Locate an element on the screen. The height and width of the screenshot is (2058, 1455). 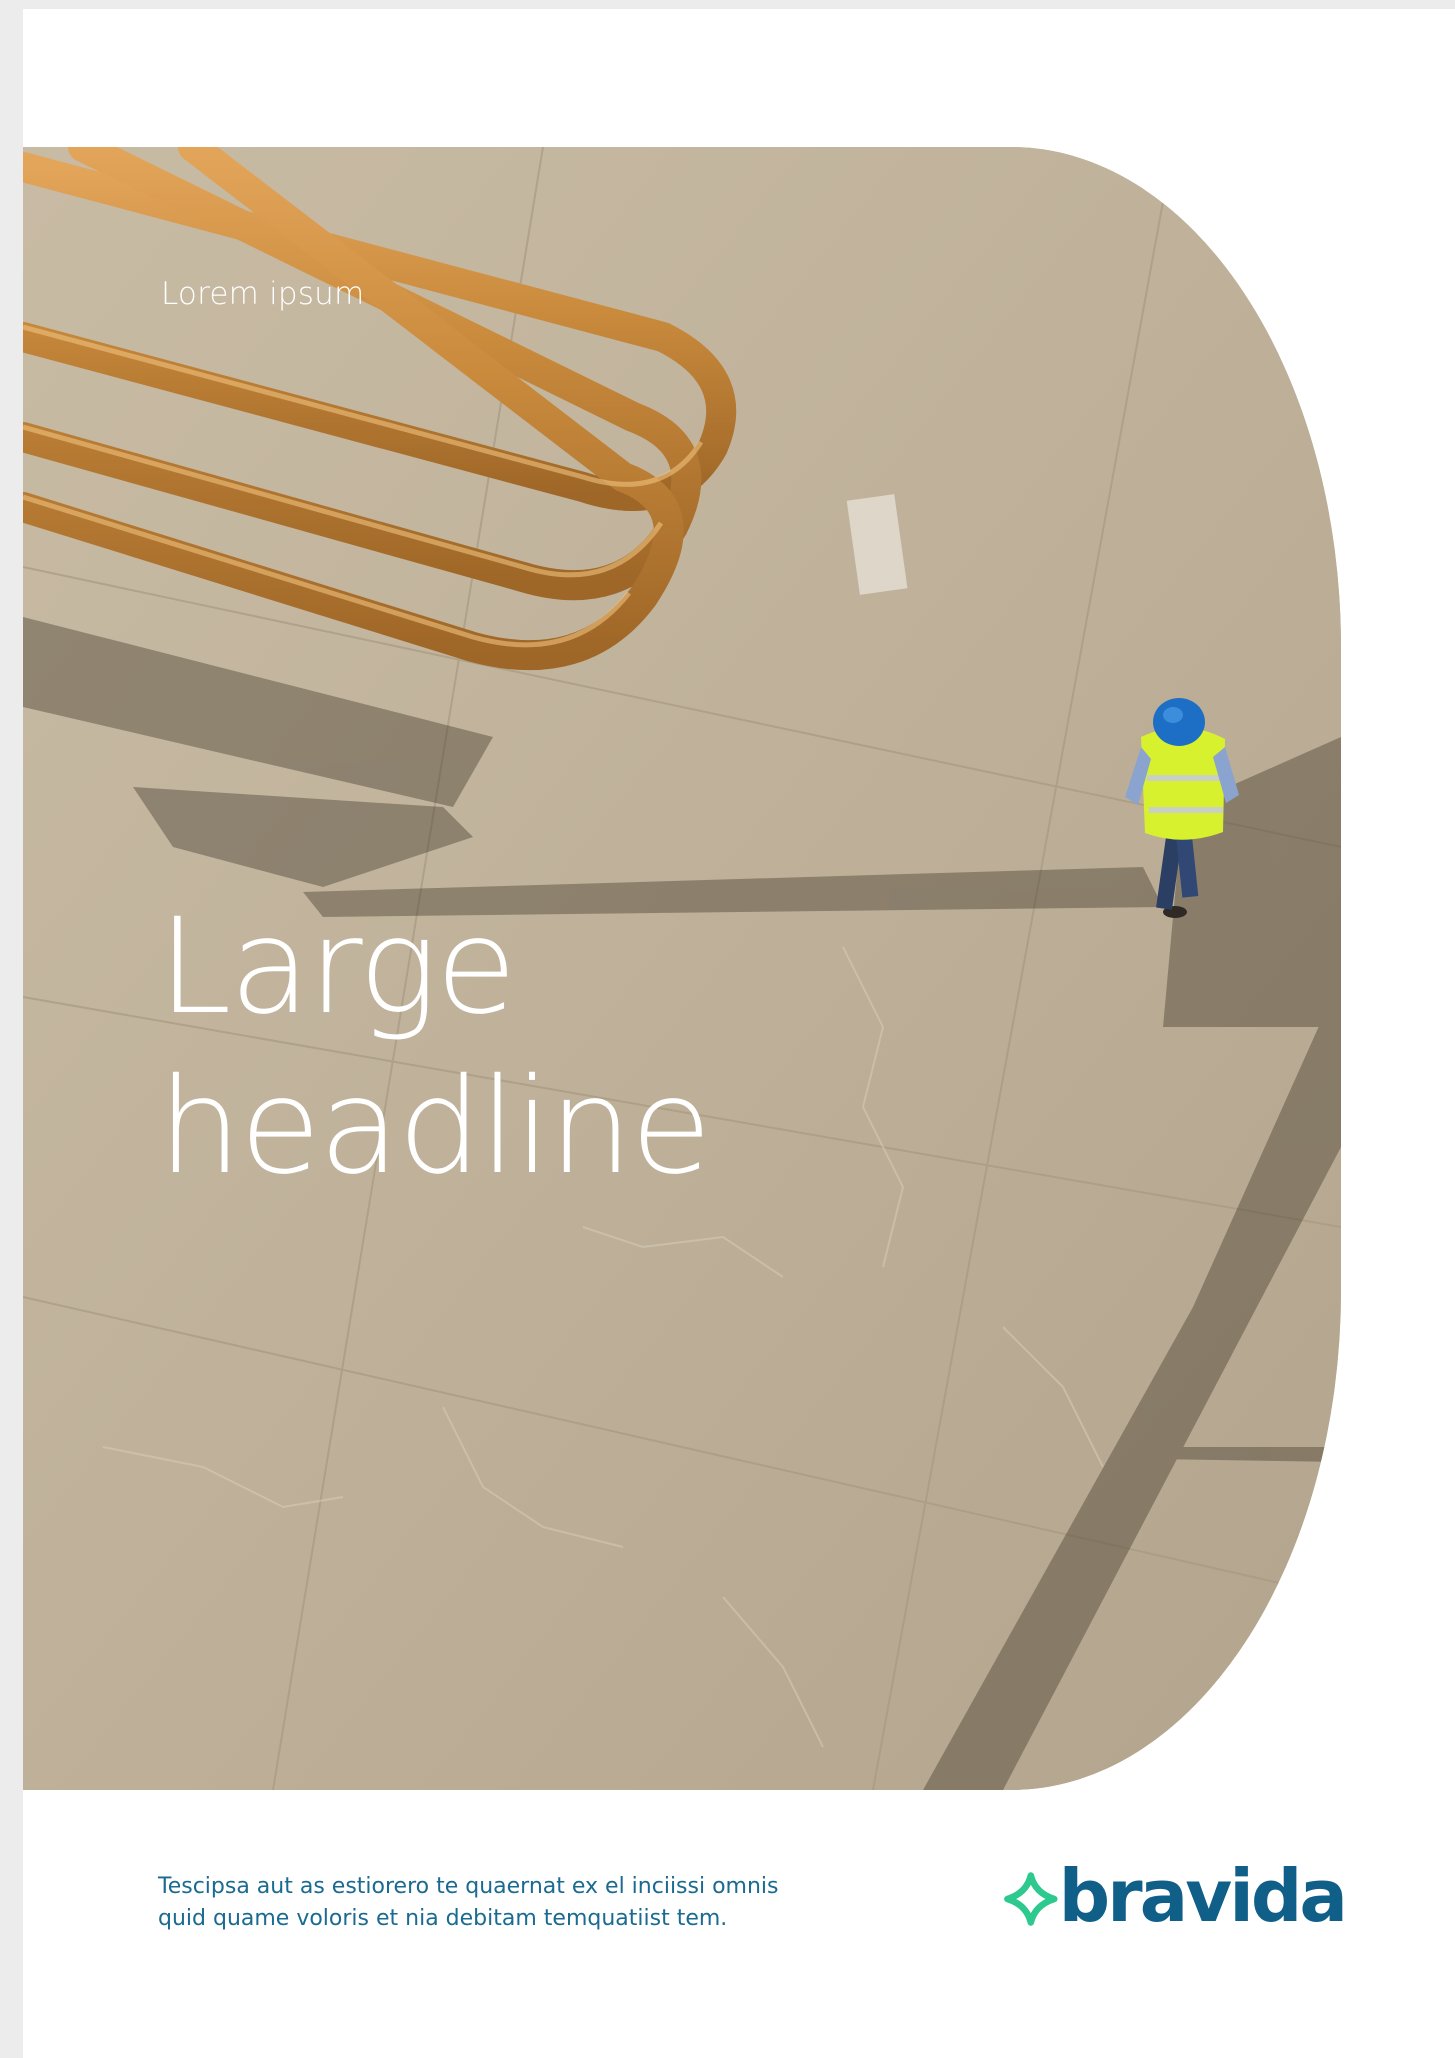
headline-line-1: Large is located at coordinates (337, 967).